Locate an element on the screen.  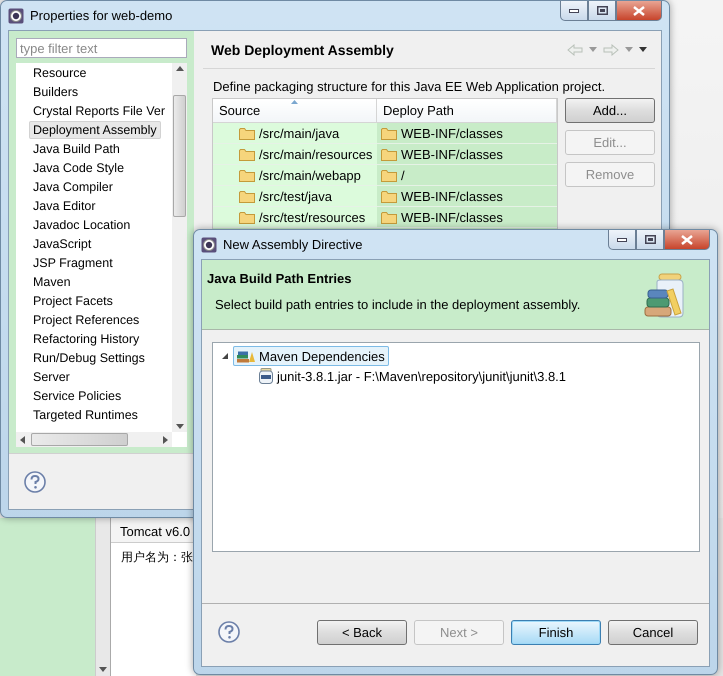
scroll-up-arrow-icon is located at coordinates (180, 68).